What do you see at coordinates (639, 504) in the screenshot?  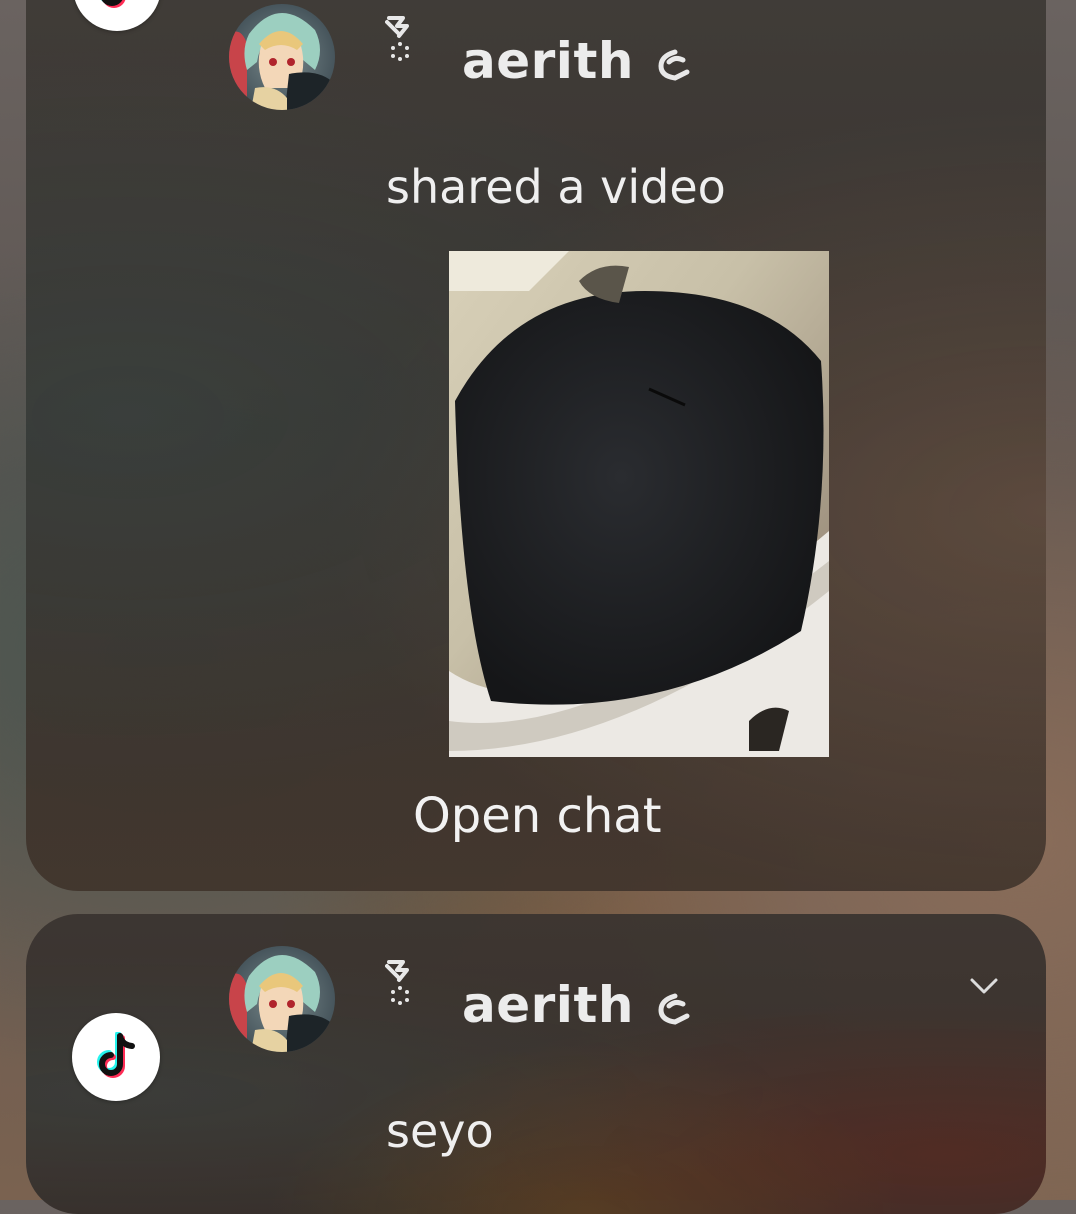 I see `video-thumbnail` at bounding box center [639, 504].